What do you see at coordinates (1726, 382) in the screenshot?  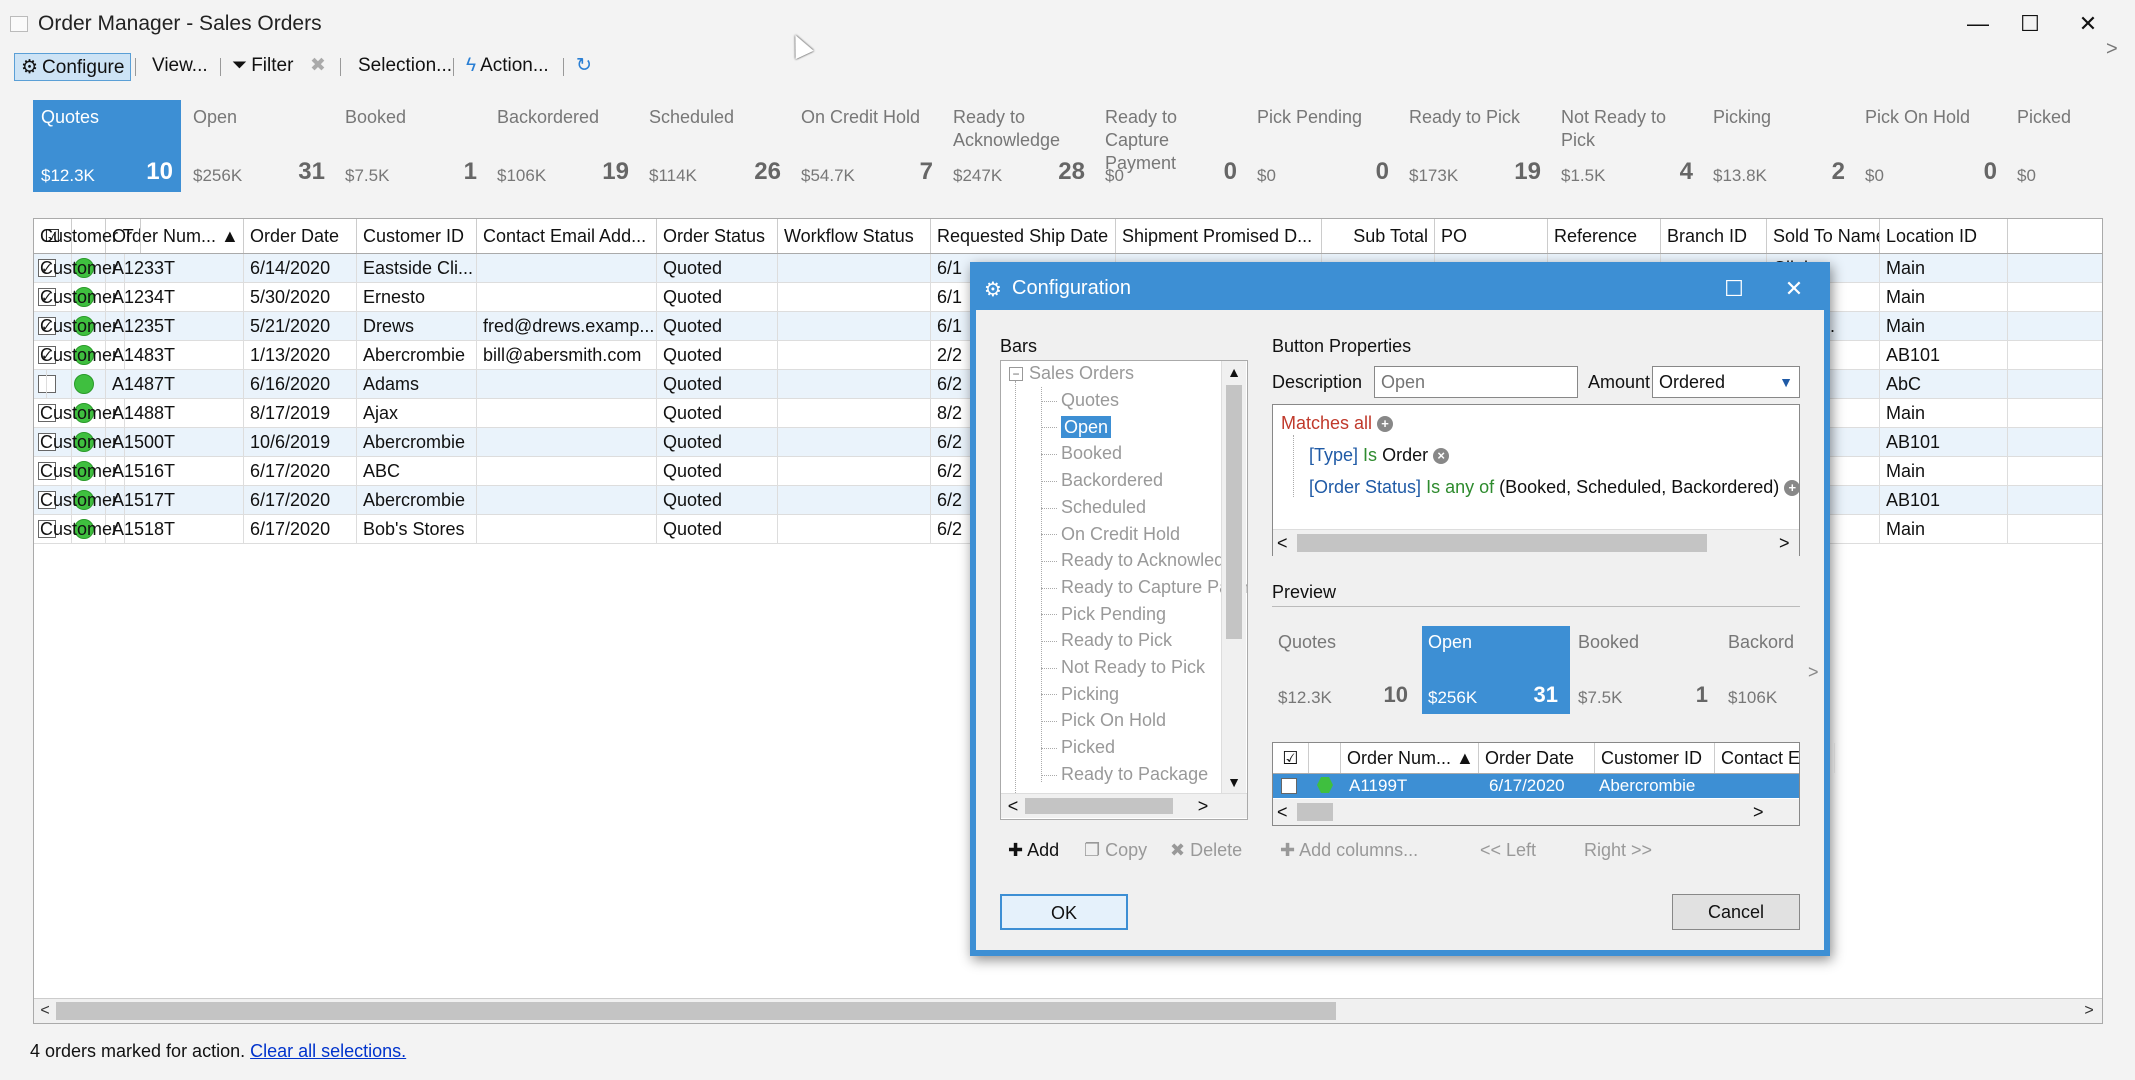 I see `amount-select: Ordered ▼` at bounding box center [1726, 382].